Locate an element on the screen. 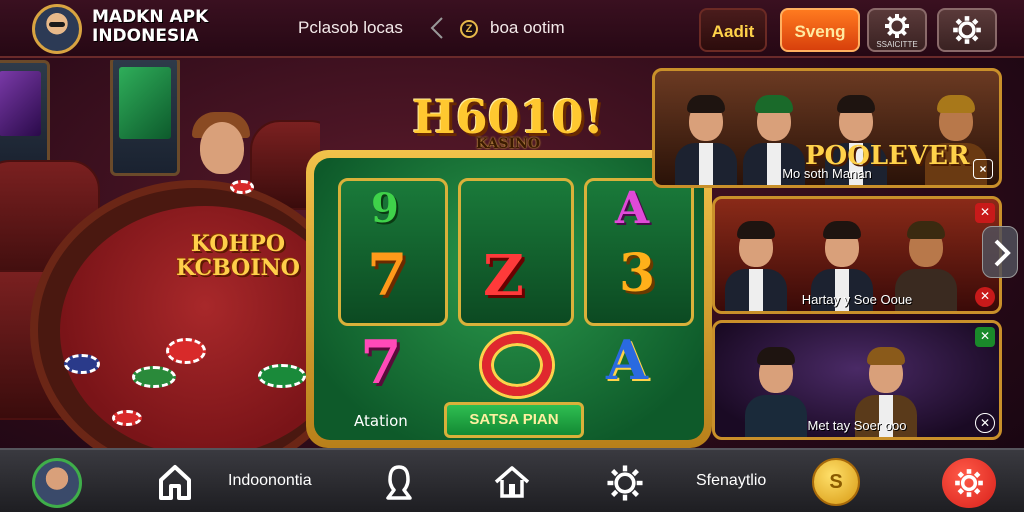  coin-icon: Z is located at coordinates (469, 29).